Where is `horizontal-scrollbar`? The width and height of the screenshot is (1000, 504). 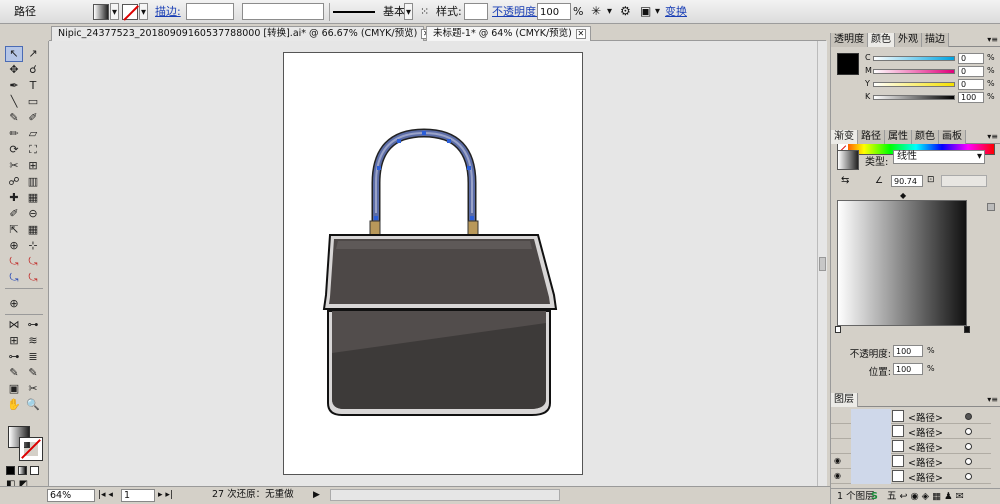 horizontal-scrollbar is located at coordinates (445, 495).